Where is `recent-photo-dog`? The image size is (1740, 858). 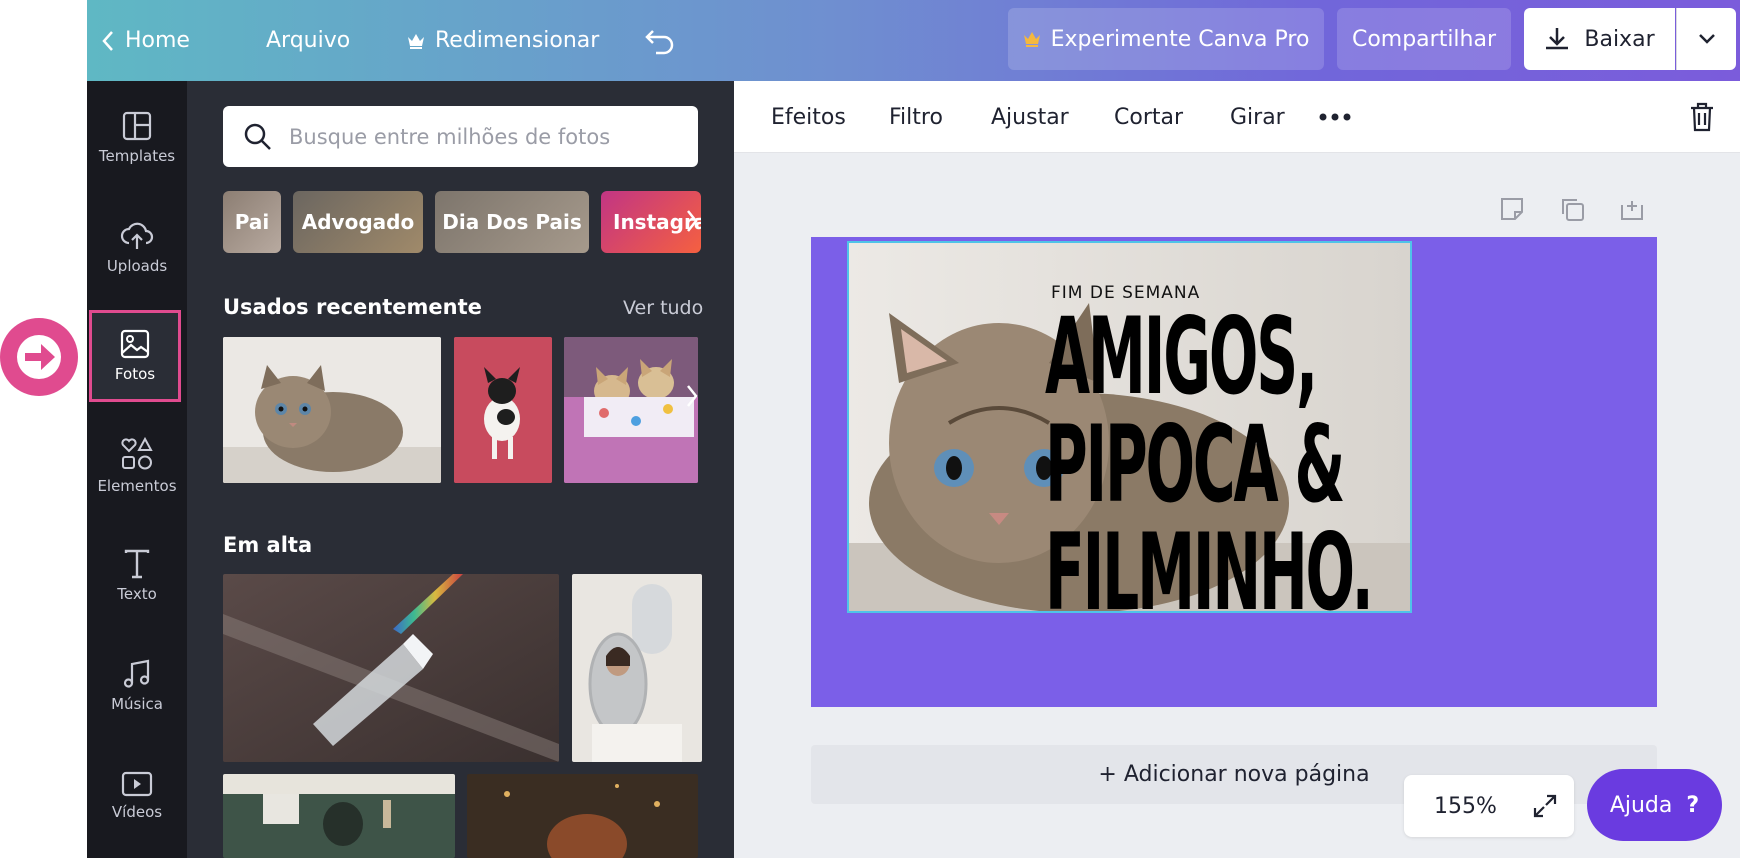 recent-photo-dog is located at coordinates (503, 410).